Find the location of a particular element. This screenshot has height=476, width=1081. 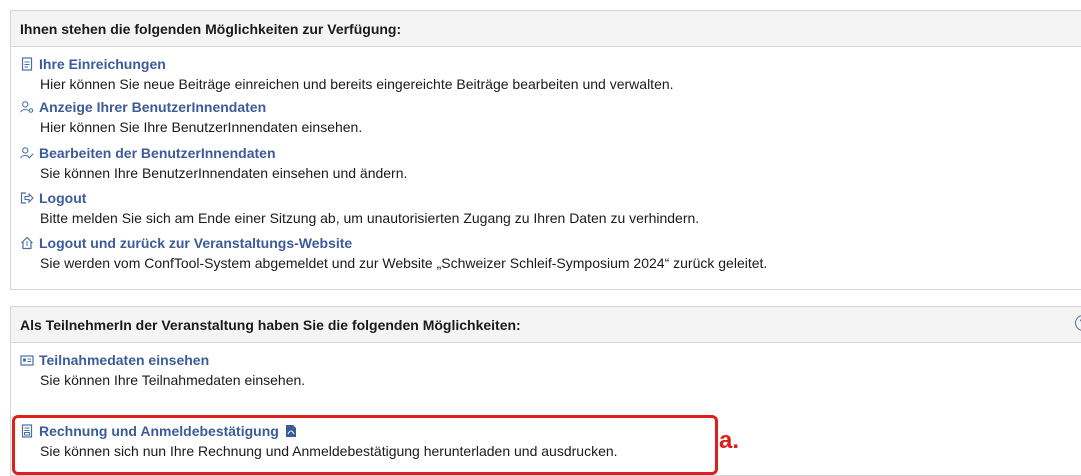

user-edit-icon is located at coordinates (27, 153).